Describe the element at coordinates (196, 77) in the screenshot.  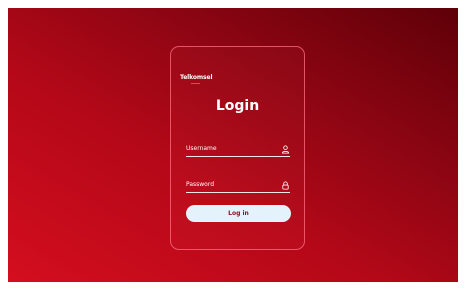
I see `telkomsel-logo: Telkomsel` at that location.